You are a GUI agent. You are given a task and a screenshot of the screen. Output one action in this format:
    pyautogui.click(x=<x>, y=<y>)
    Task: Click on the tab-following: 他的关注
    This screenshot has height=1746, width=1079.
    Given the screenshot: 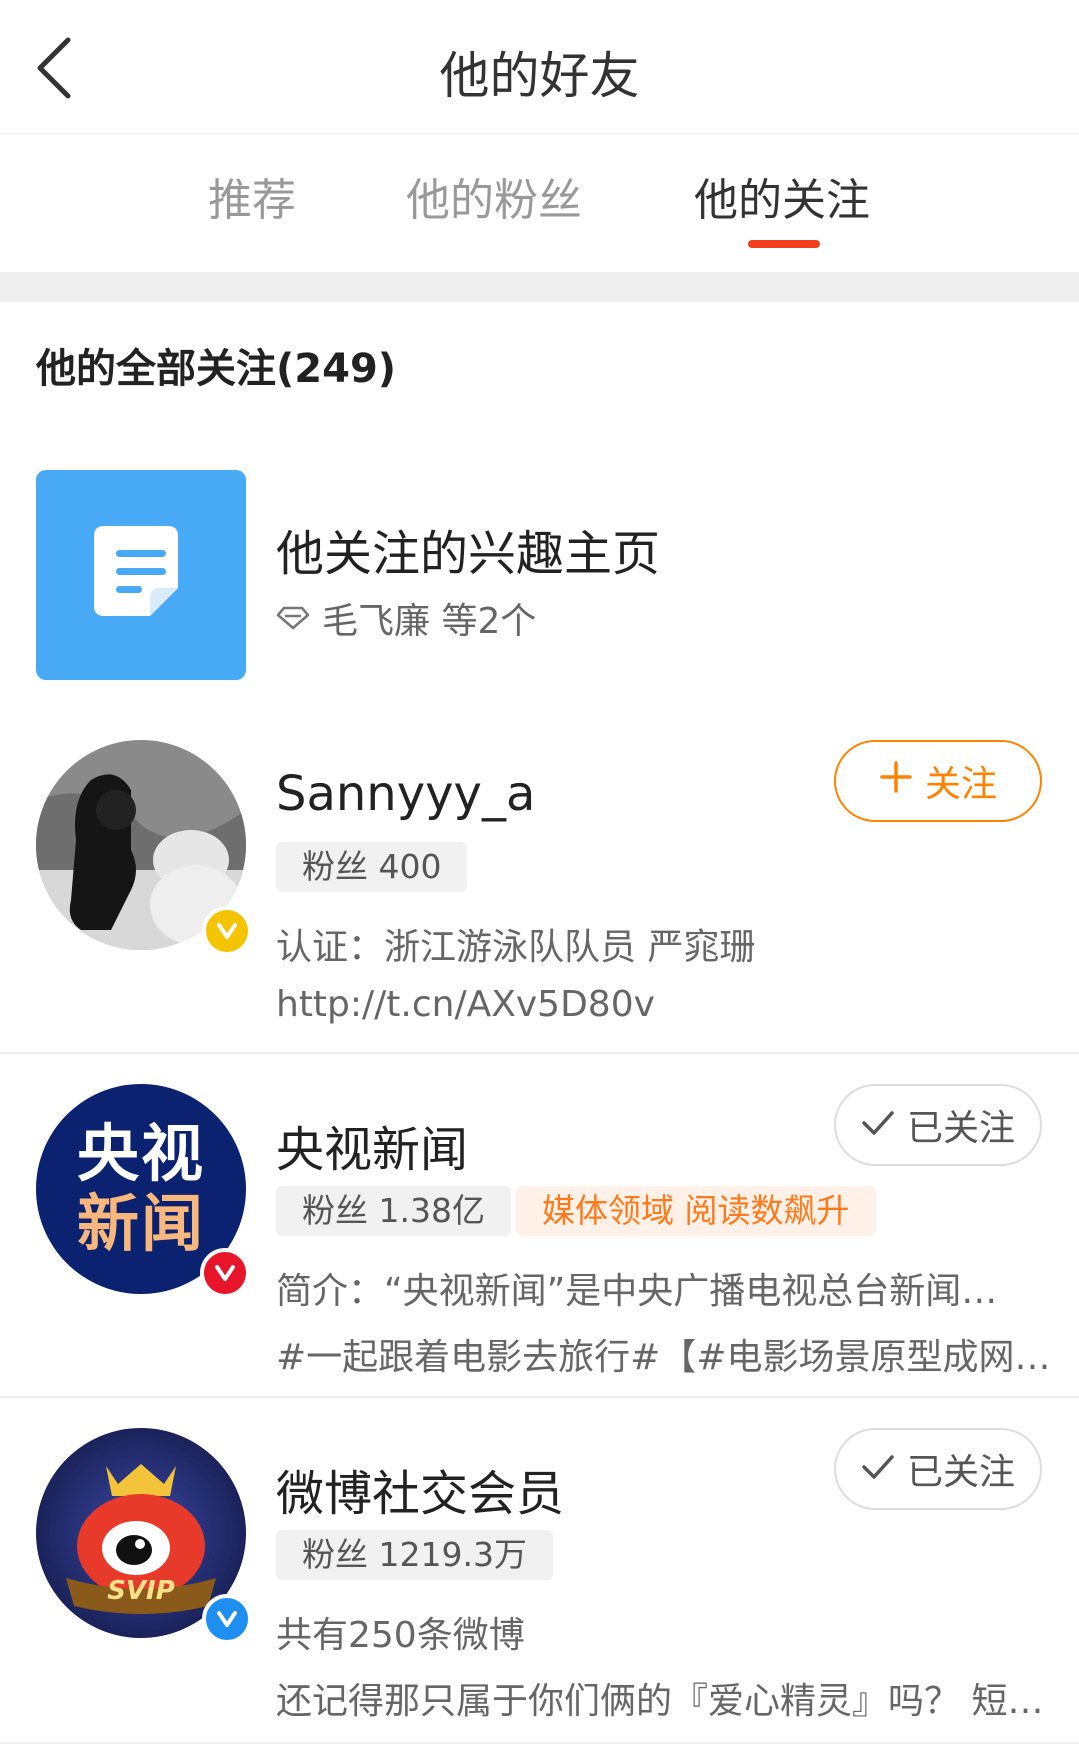 What is the action you would take?
    pyautogui.click(x=782, y=196)
    